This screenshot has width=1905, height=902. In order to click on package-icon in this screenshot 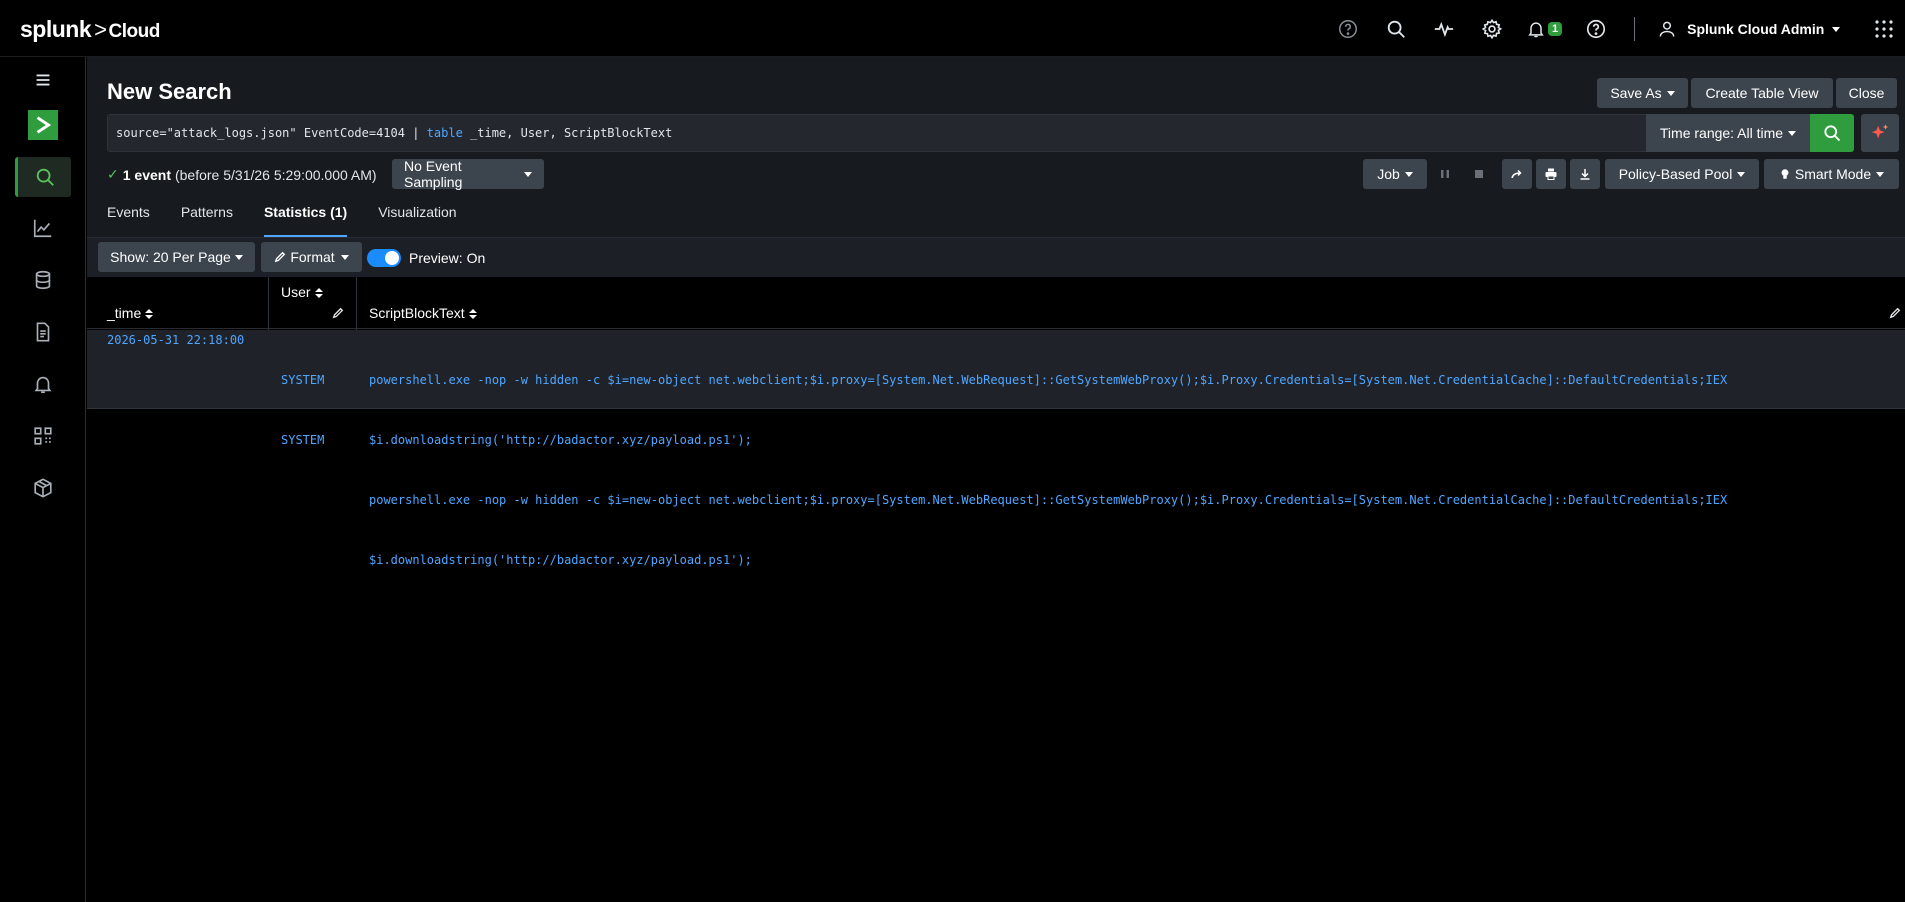, I will do `click(43, 488)`.